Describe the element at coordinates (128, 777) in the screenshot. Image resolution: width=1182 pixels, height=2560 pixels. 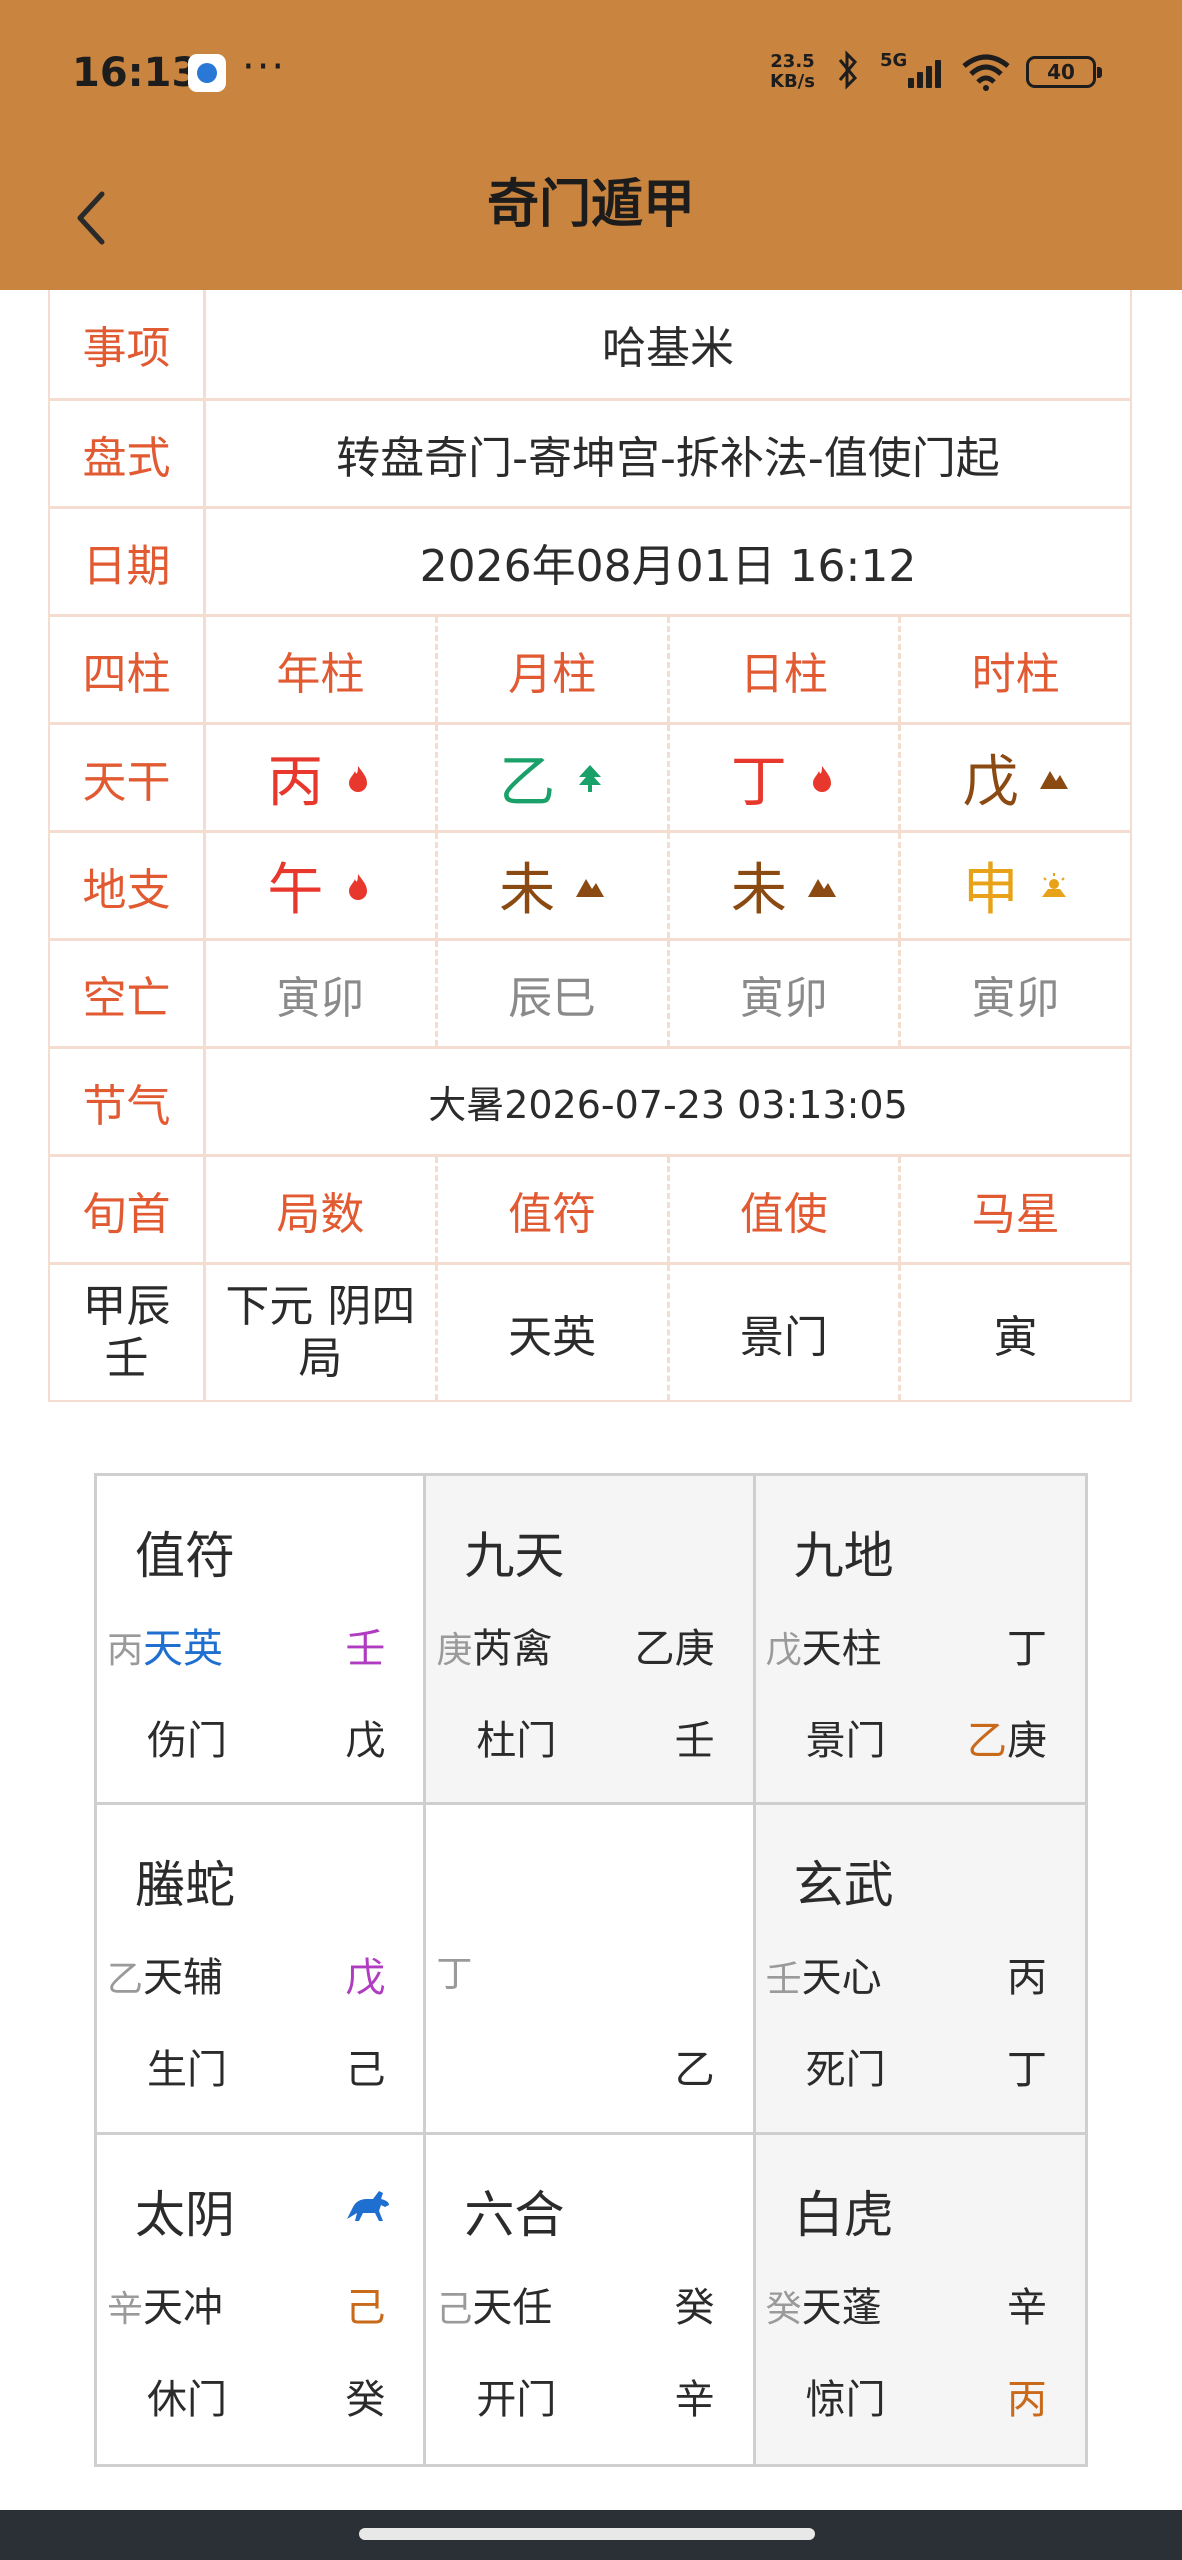
I see `stems-label: 天干` at that location.